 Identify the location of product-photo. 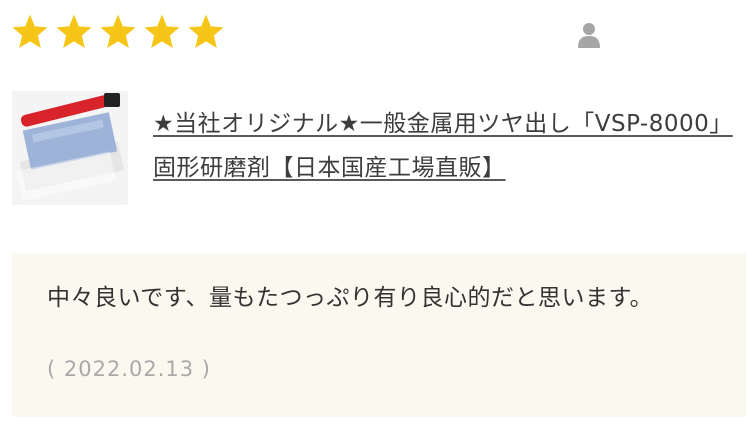
(70, 148).